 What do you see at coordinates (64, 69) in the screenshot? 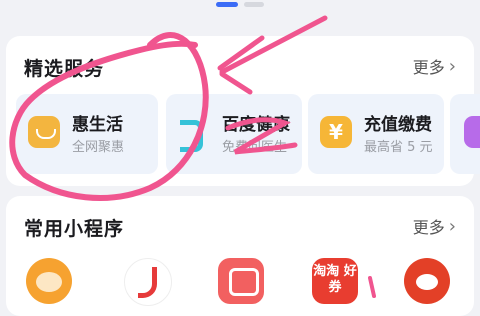
I see `featured-services-title: 精选服务` at bounding box center [64, 69].